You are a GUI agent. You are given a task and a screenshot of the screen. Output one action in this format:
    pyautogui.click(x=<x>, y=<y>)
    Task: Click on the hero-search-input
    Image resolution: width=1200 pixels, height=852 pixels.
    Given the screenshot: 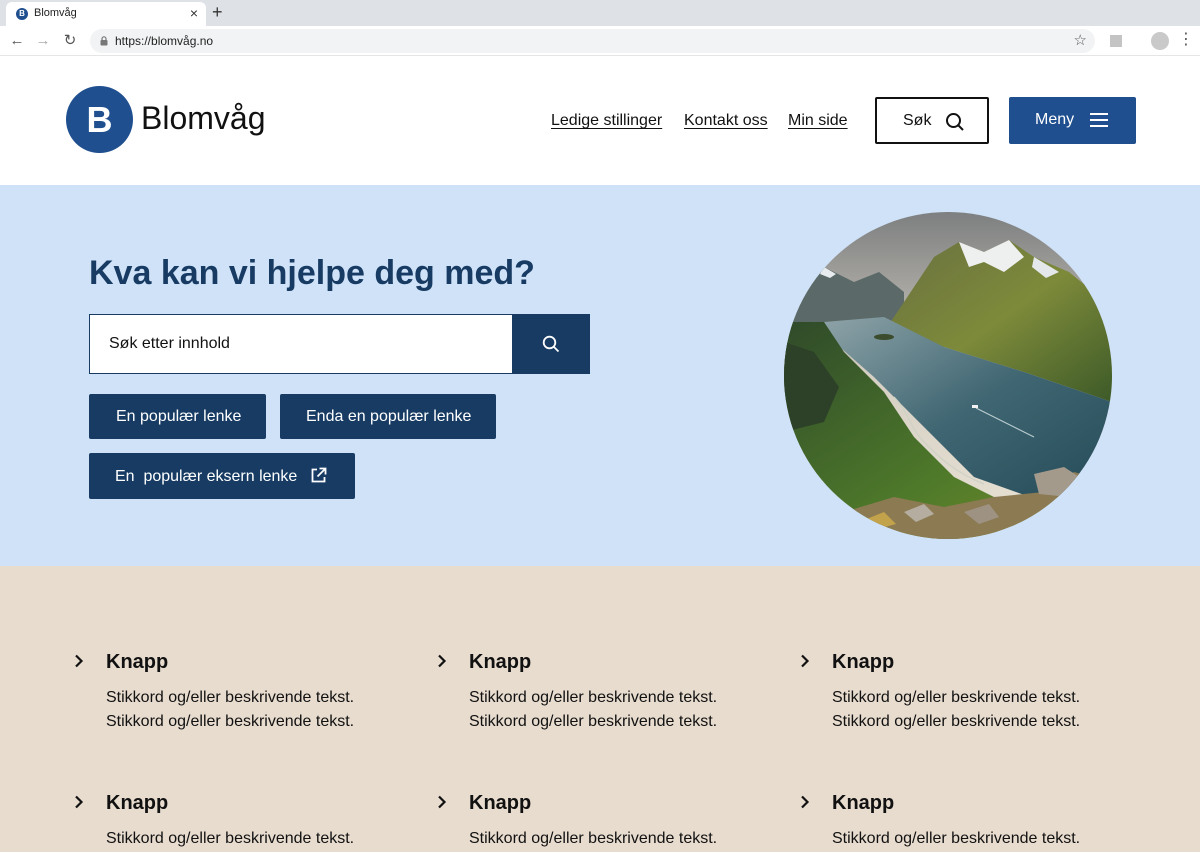 What is the action you would take?
    pyautogui.click(x=301, y=344)
    